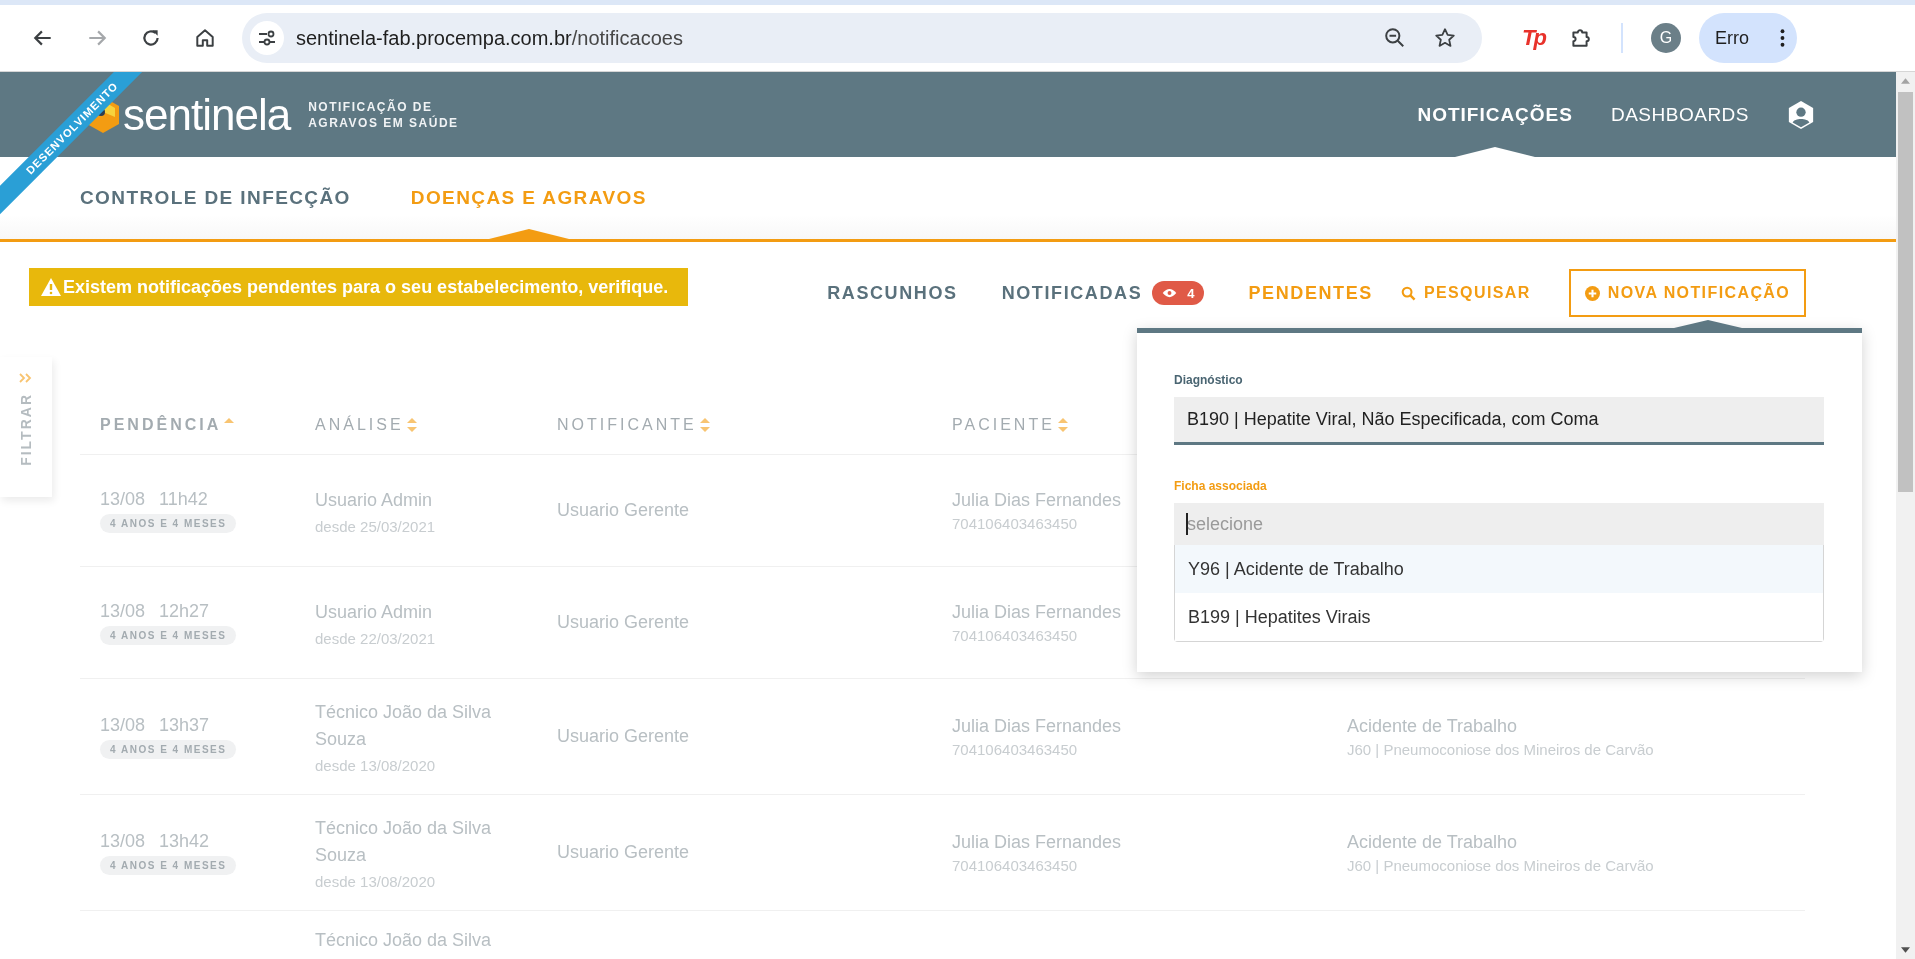 The width and height of the screenshot is (1915, 959). What do you see at coordinates (1499, 421) in the screenshot?
I see `diagnosis-field: B190 | Hepatite Viral, Não Especificada, com Coma` at bounding box center [1499, 421].